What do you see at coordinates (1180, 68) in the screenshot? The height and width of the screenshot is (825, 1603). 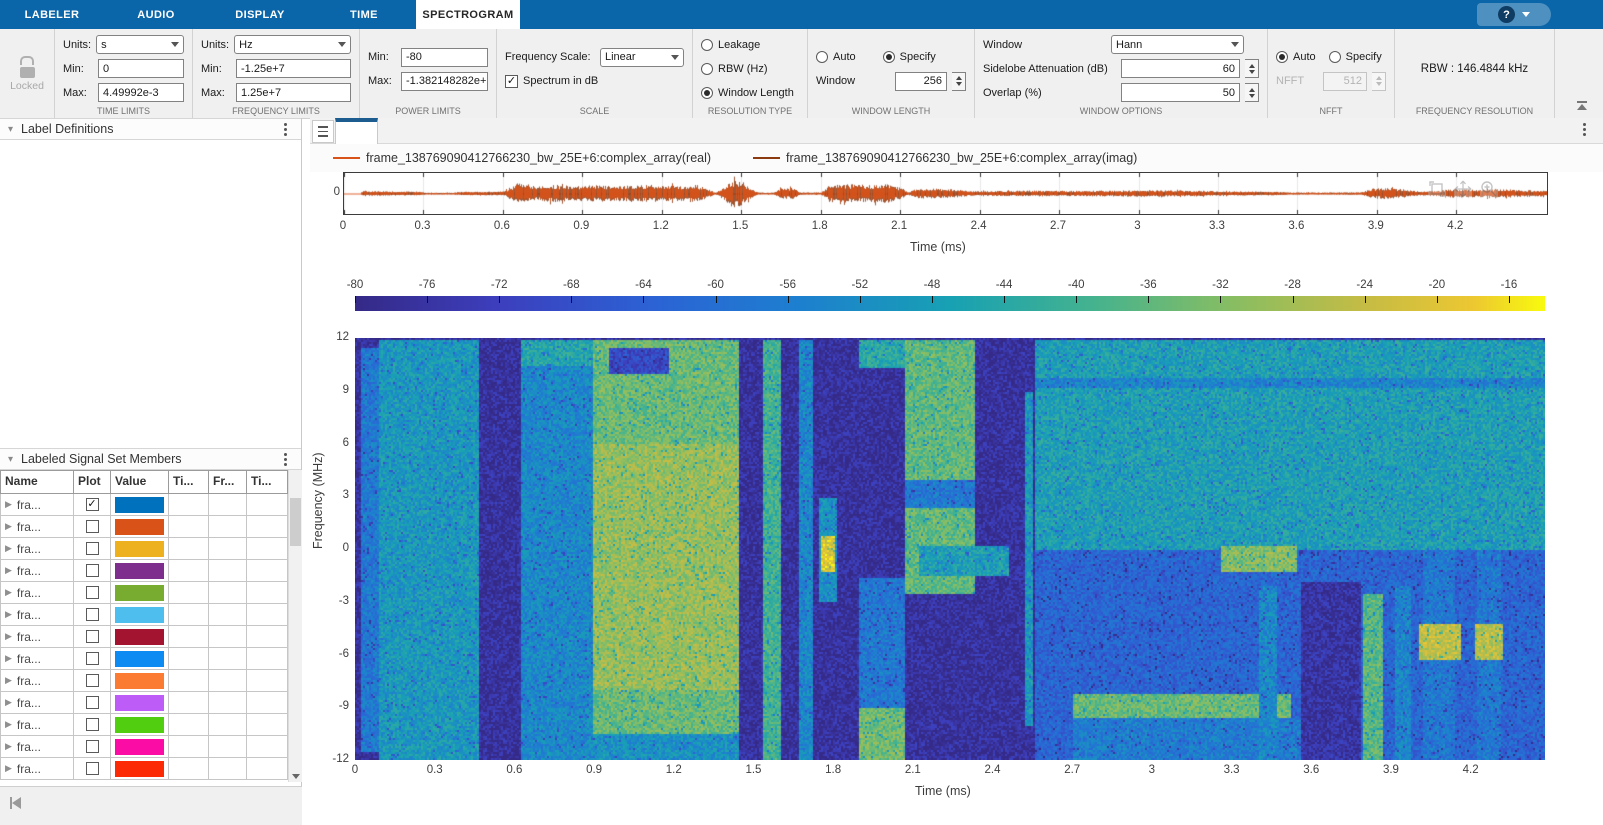 I see `sidelobe-input: 60` at bounding box center [1180, 68].